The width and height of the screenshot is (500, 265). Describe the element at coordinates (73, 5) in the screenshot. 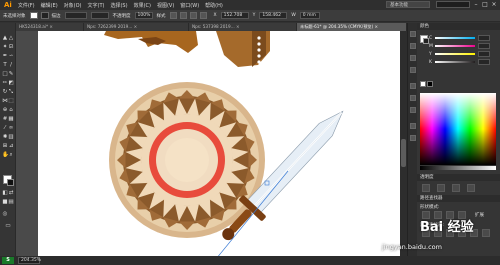

I see `menu-object: 对象(O)` at that location.